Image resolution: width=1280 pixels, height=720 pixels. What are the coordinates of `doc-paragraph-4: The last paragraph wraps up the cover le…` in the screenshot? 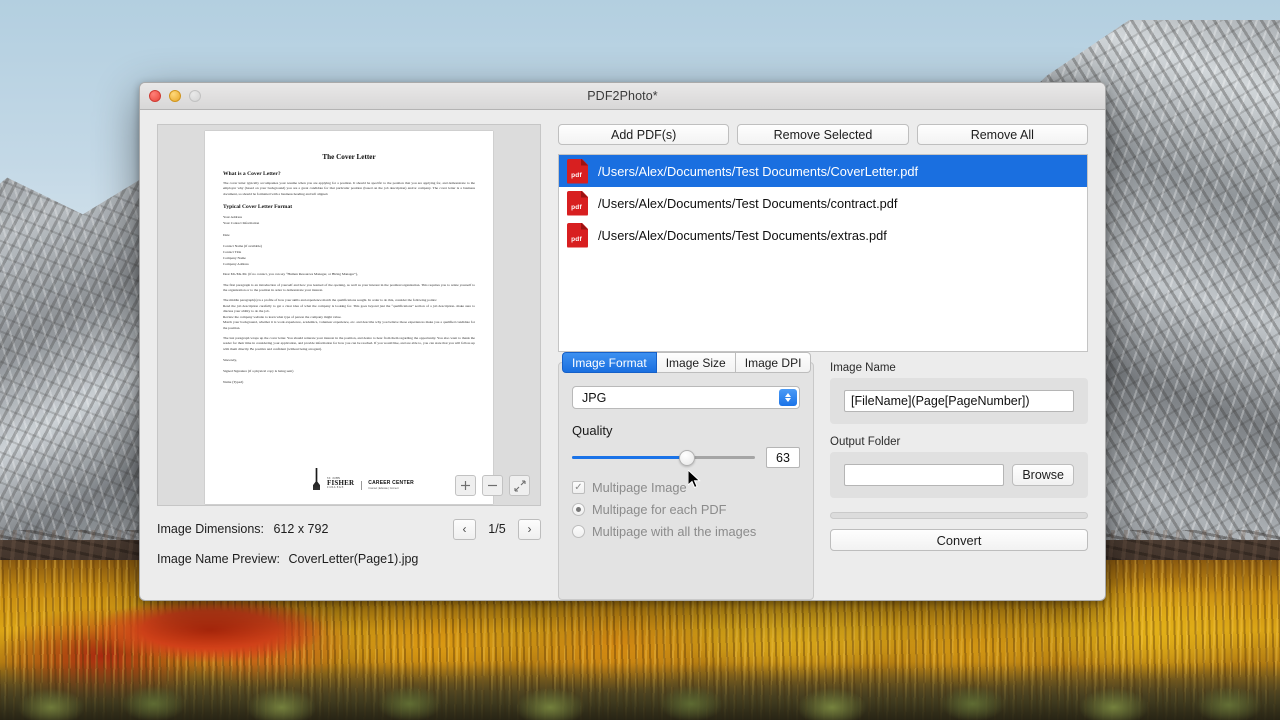 It's located at (349, 343).